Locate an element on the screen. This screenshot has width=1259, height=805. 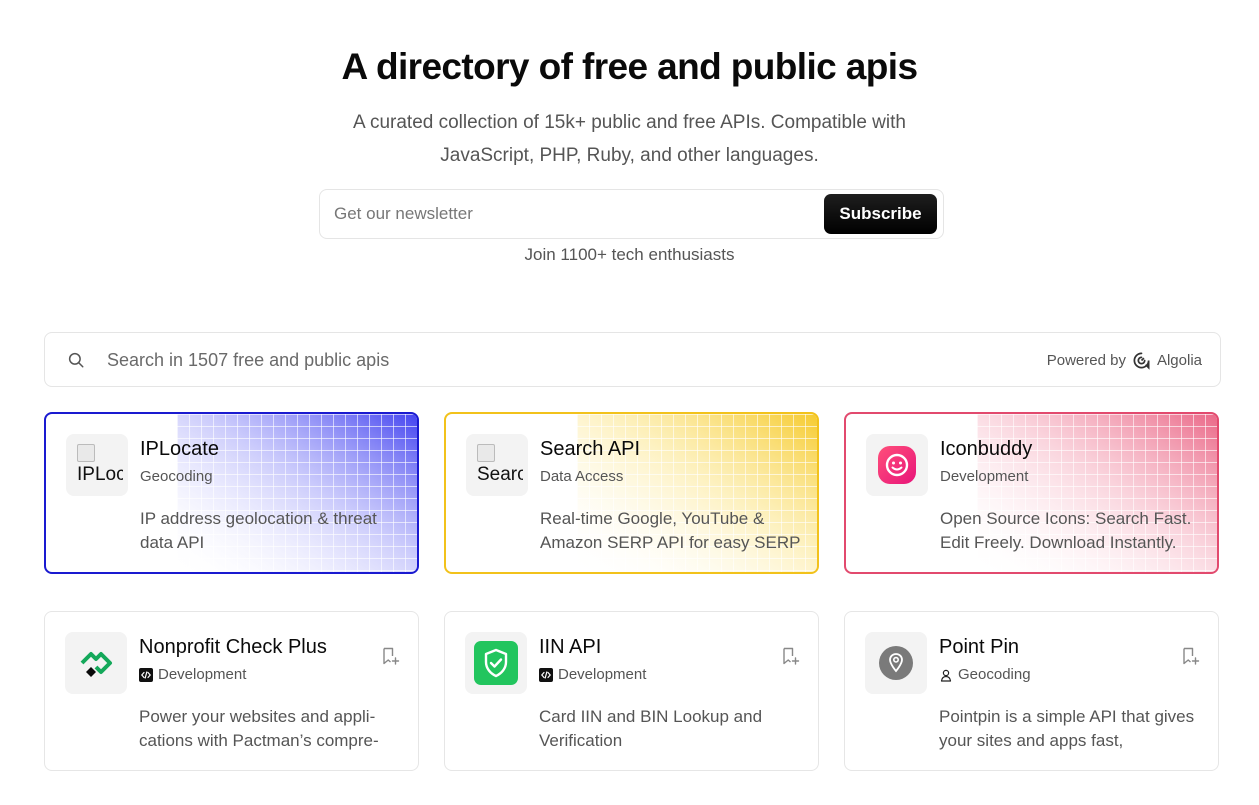
api-title: IIN API is located at coordinates (570, 647).